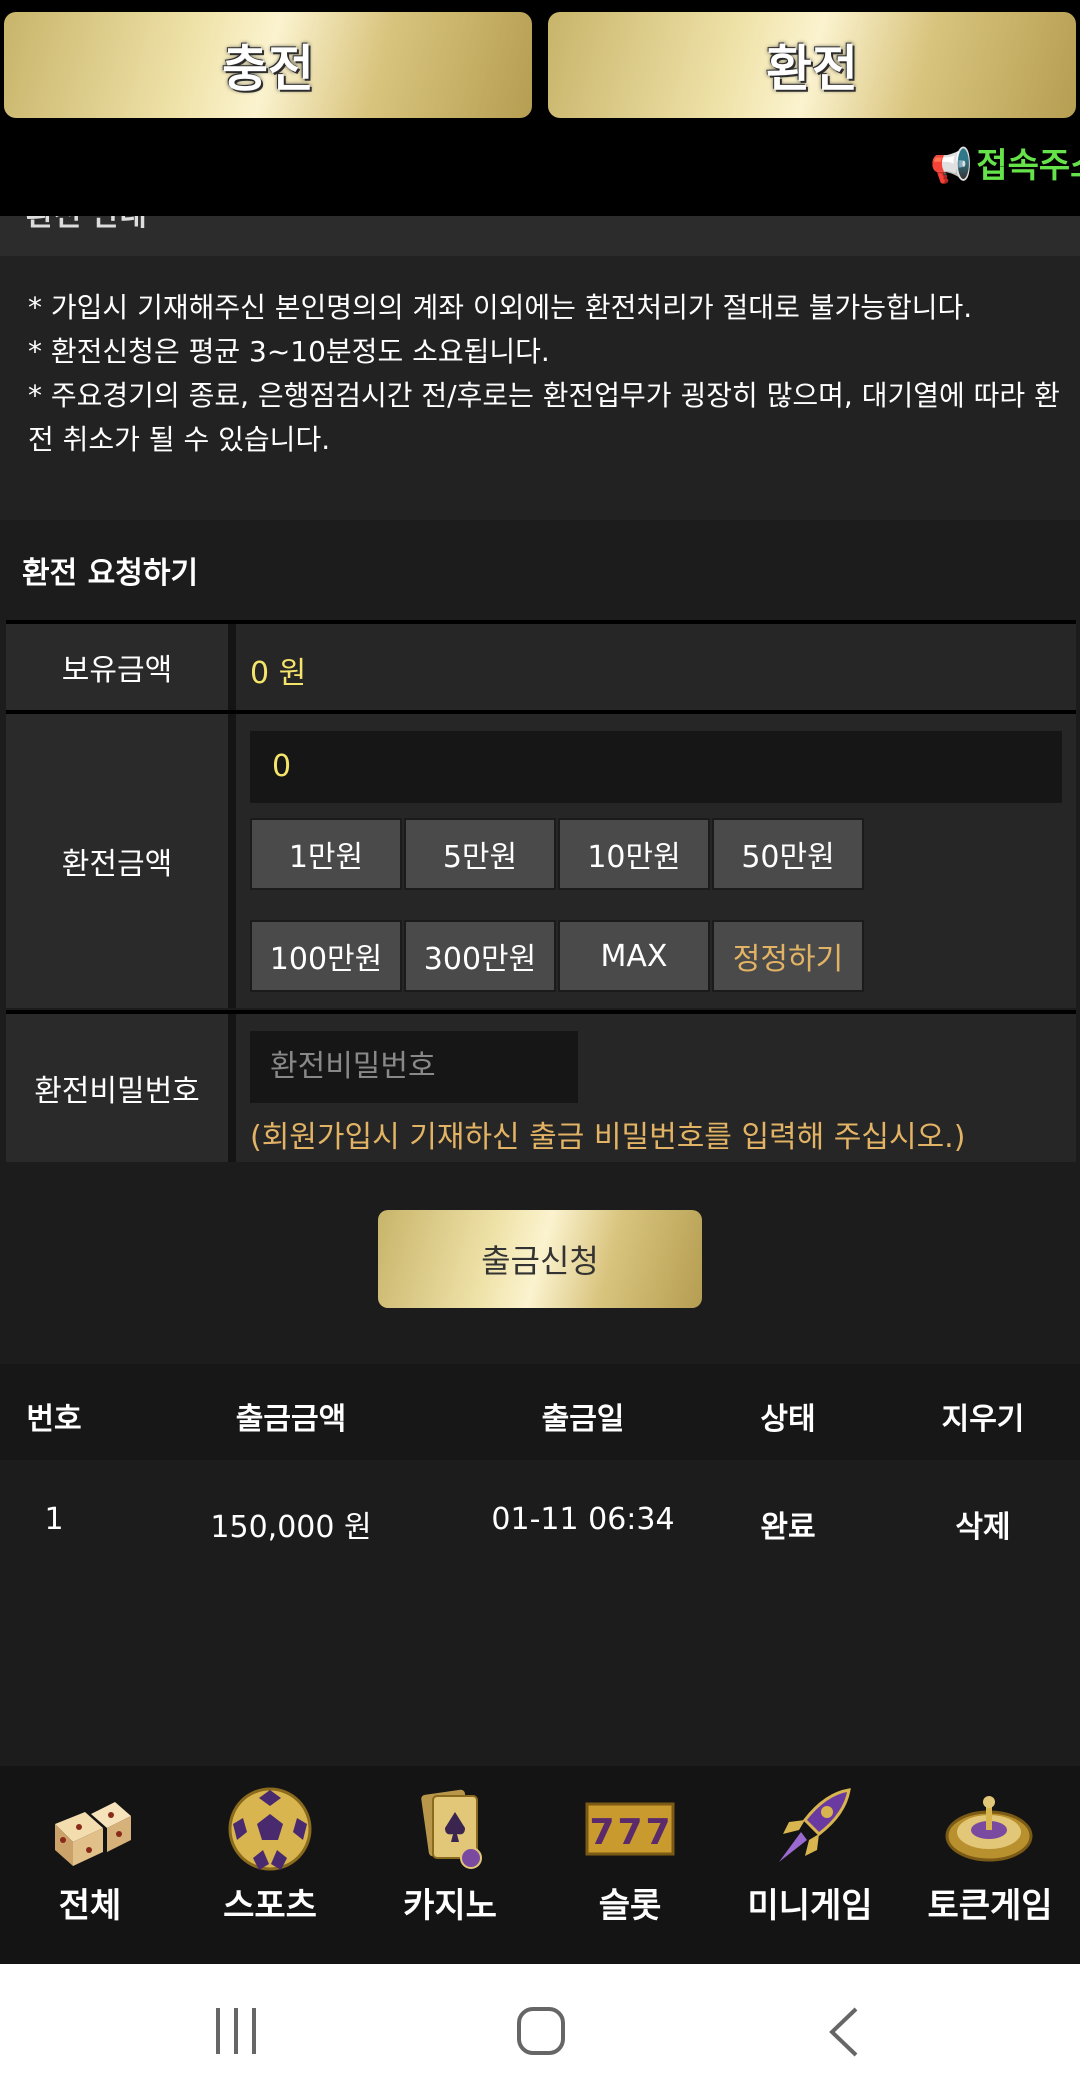  What do you see at coordinates (480, 854) in the screenshot?
I see `amount-50k-button: 5만원` at bounding box center [480, 854].